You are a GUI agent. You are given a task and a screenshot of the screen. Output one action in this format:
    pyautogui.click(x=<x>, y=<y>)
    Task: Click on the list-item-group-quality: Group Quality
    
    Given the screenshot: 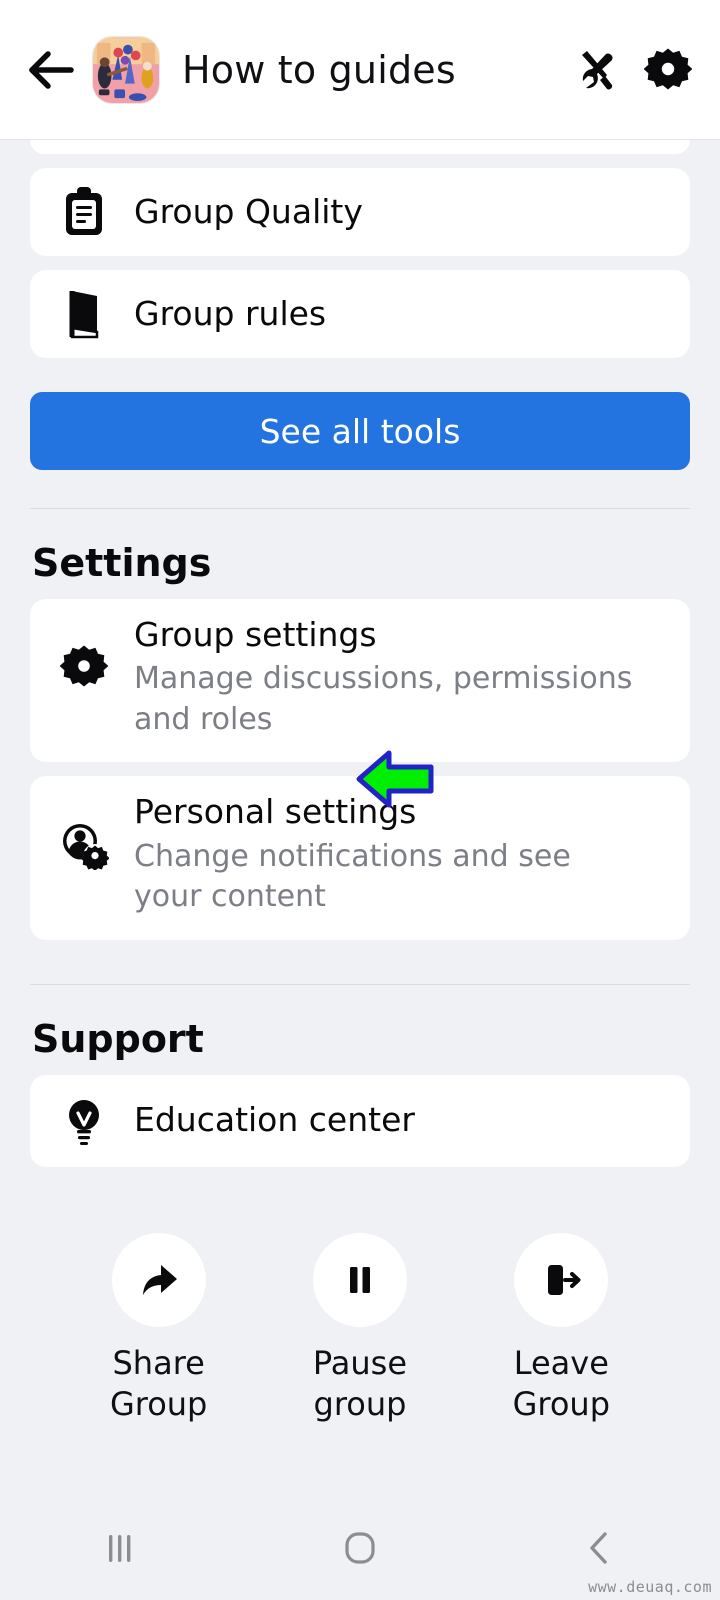 What is the action you would take?
    pyautogui.click(x=360, y=212)
    